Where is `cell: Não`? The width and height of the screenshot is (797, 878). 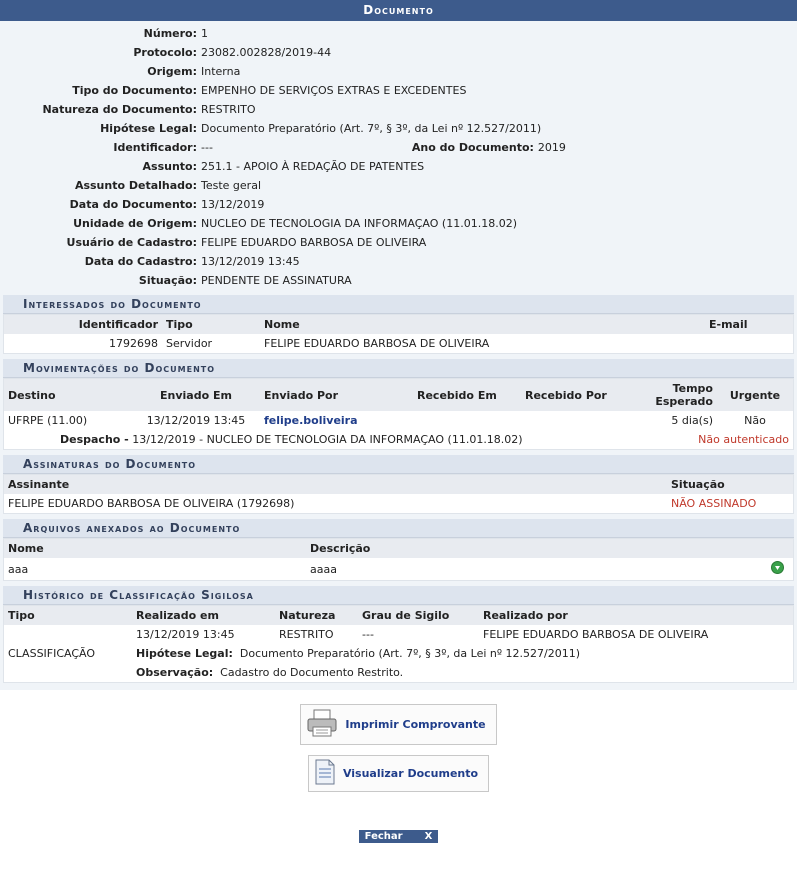
cell: Não is located at coordinates (755, 420).